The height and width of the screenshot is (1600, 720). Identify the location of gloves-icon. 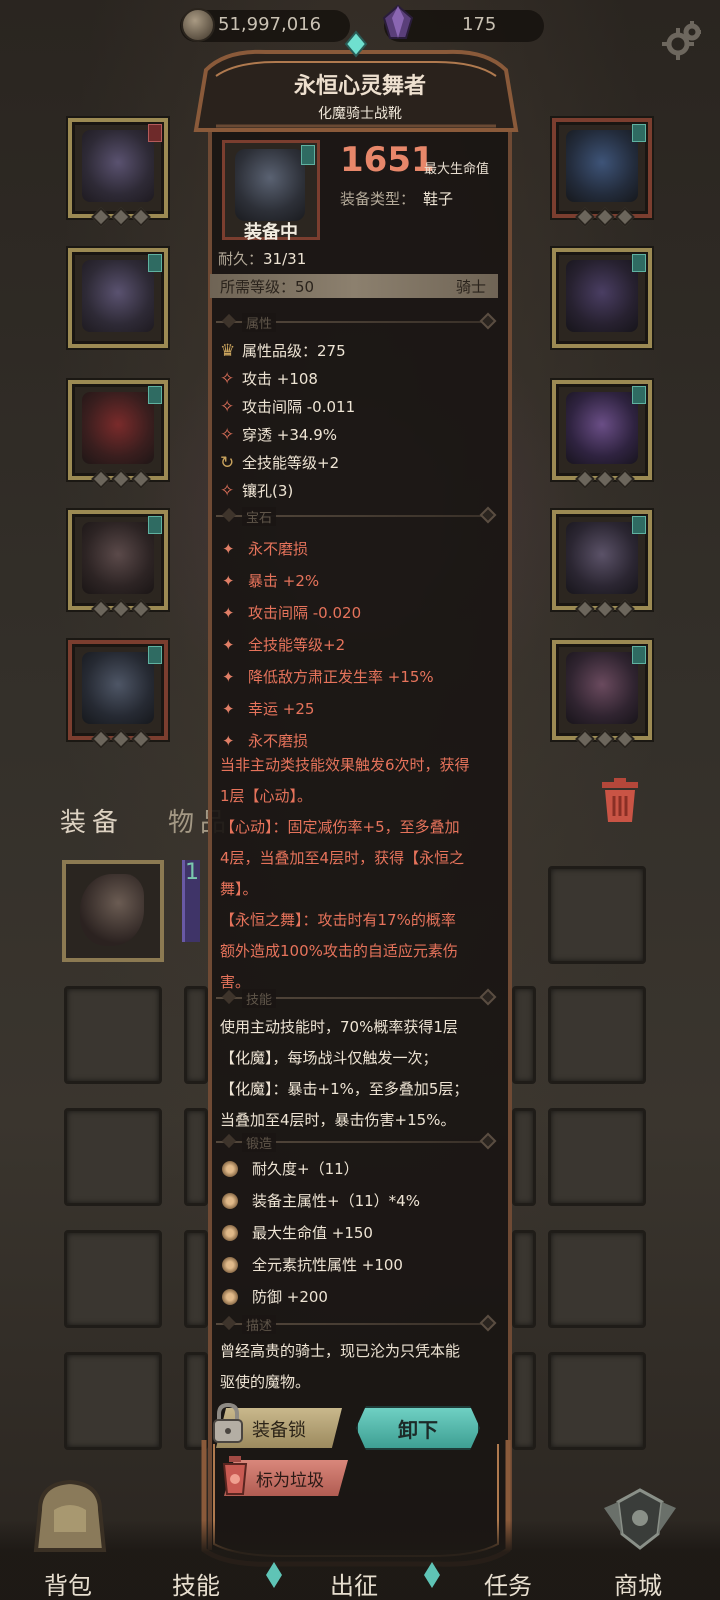
(118, 428).